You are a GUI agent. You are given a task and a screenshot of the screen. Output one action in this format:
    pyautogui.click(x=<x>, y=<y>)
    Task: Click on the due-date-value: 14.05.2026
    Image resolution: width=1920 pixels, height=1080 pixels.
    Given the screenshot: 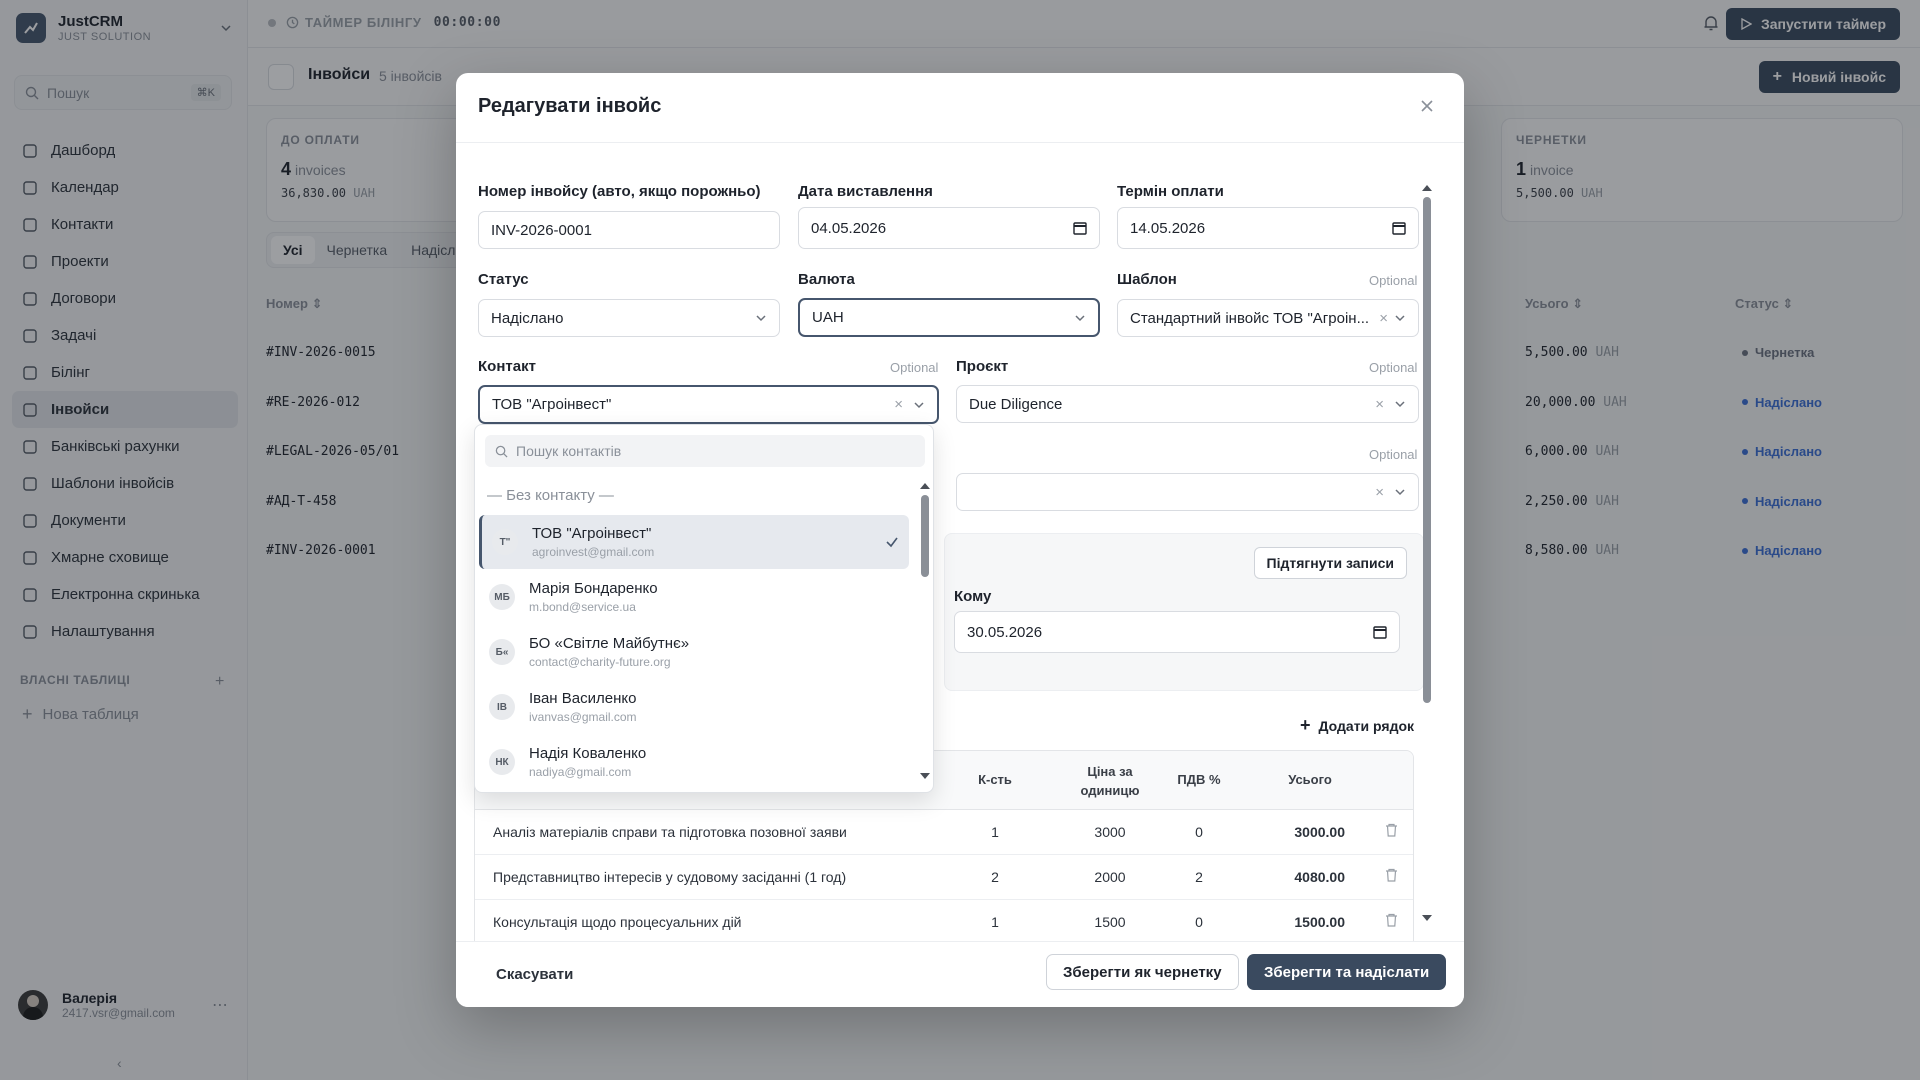 What is the action you would take?
    pyautogui.click(x=1168, y=228)
    